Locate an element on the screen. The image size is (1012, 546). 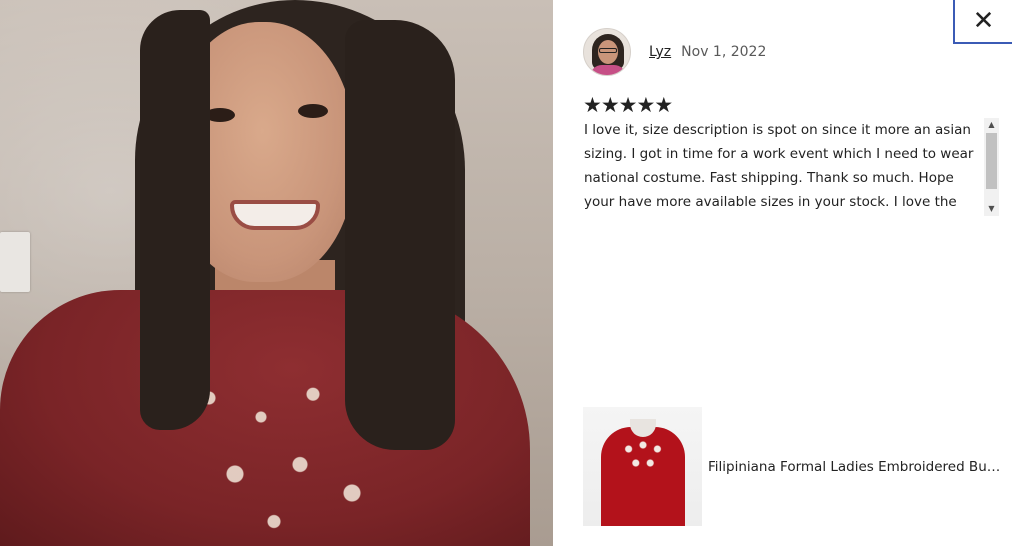
review-date: Nov 1, 2022 is located at coordinates (724, 52).